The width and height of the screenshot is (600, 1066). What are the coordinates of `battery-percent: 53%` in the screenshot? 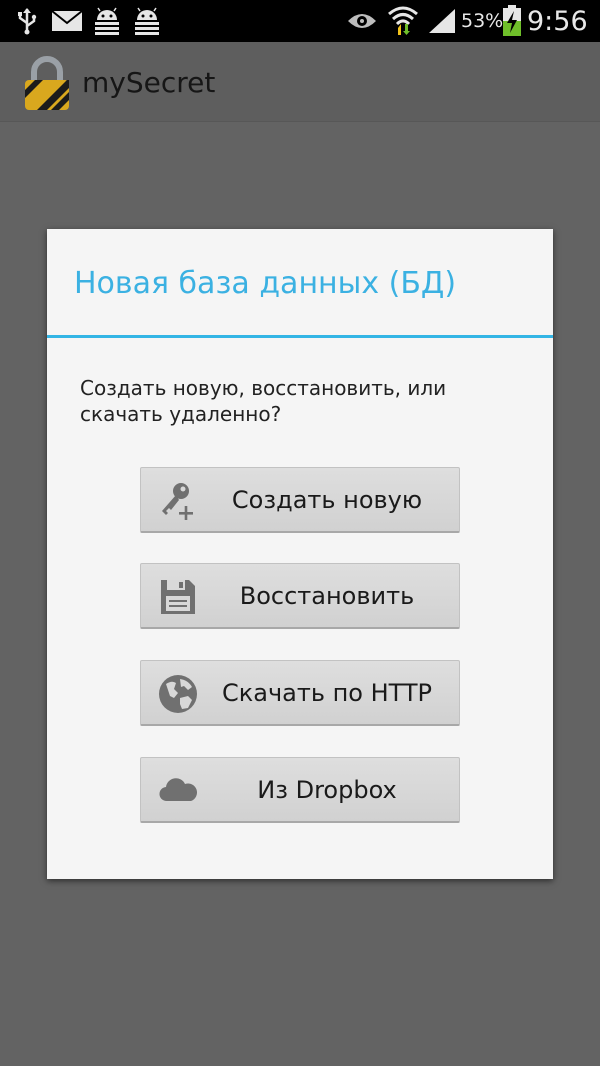 It's located at (482, 21).